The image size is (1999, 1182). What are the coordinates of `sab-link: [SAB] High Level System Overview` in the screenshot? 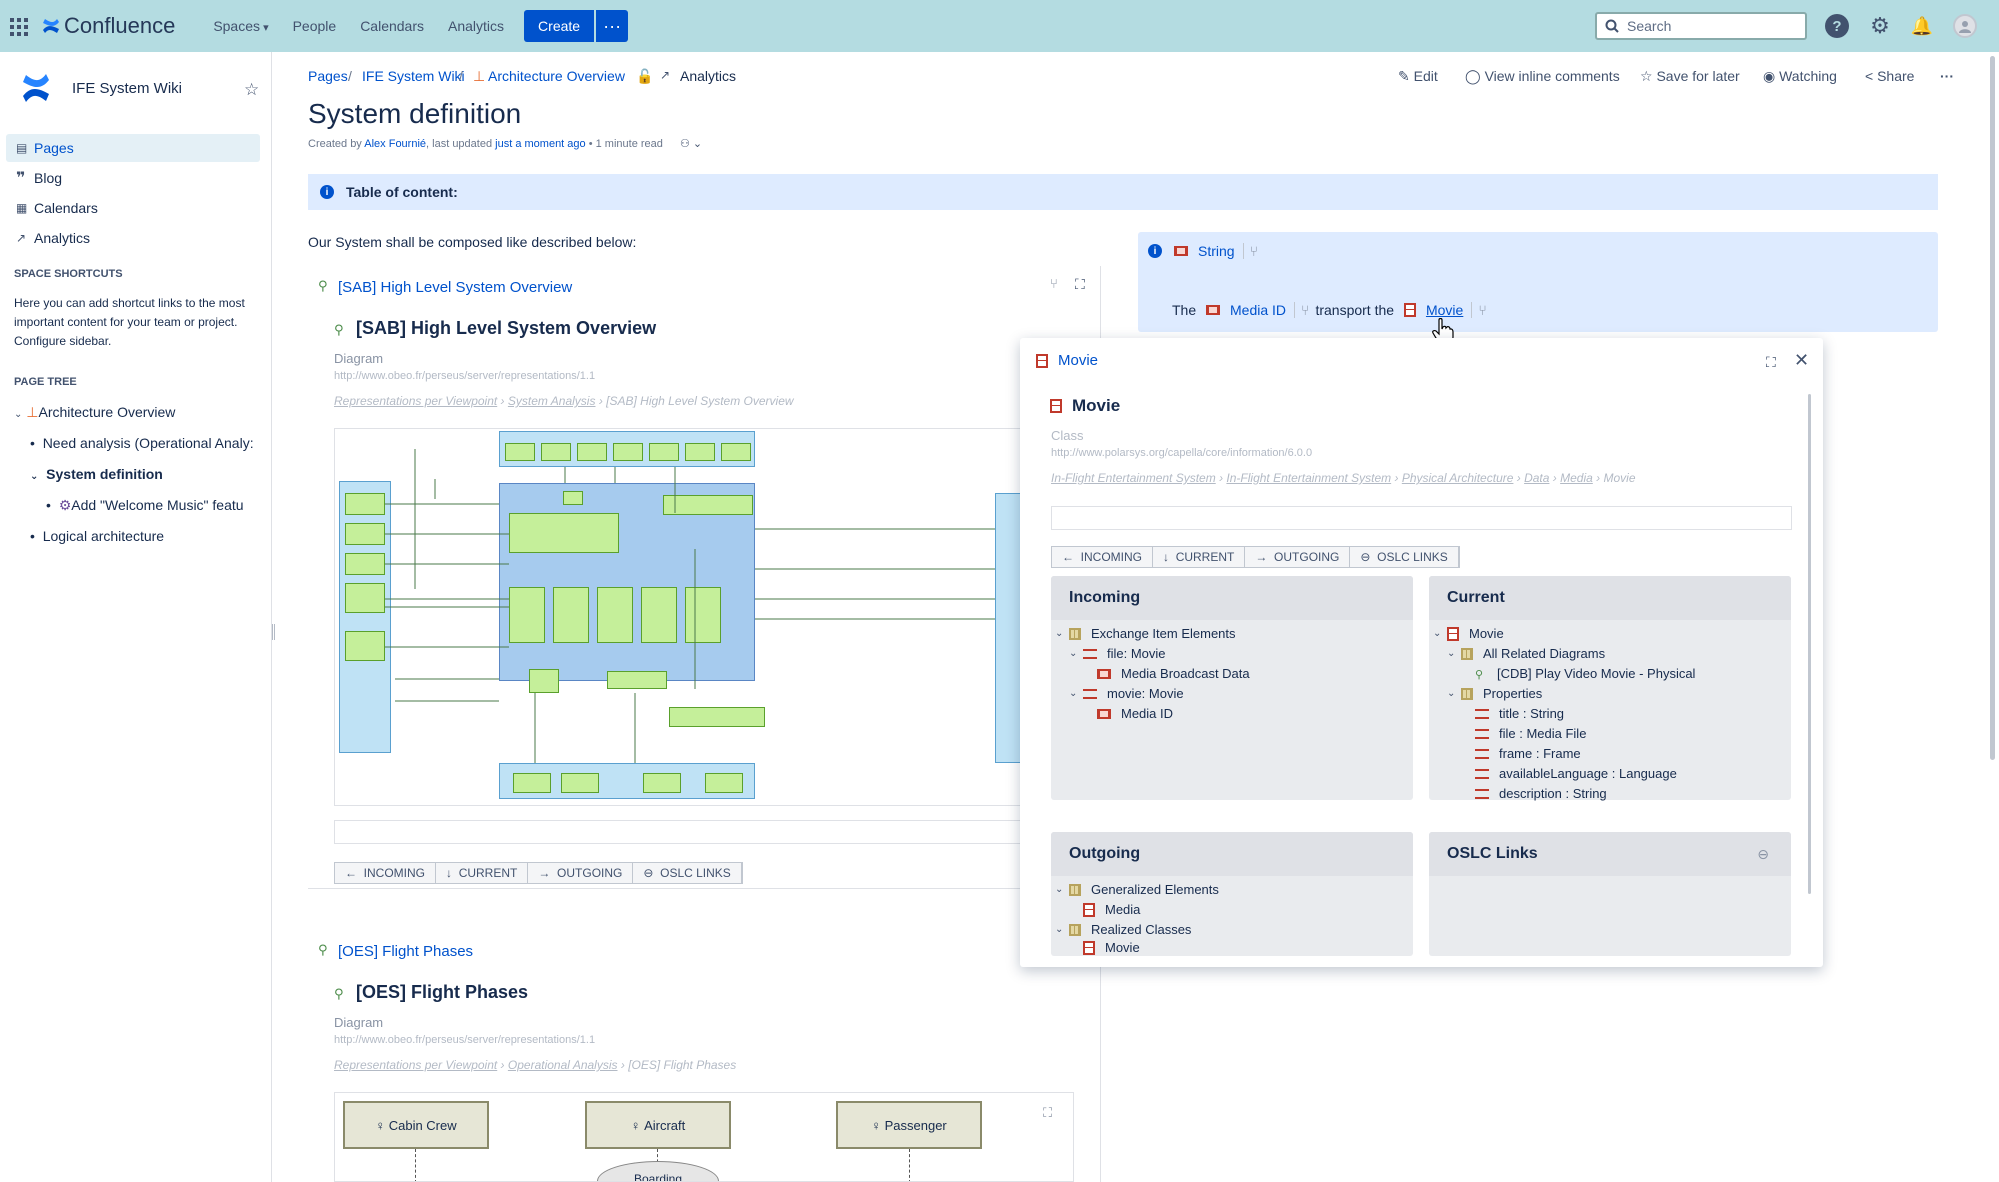 It's located at (455, 287).